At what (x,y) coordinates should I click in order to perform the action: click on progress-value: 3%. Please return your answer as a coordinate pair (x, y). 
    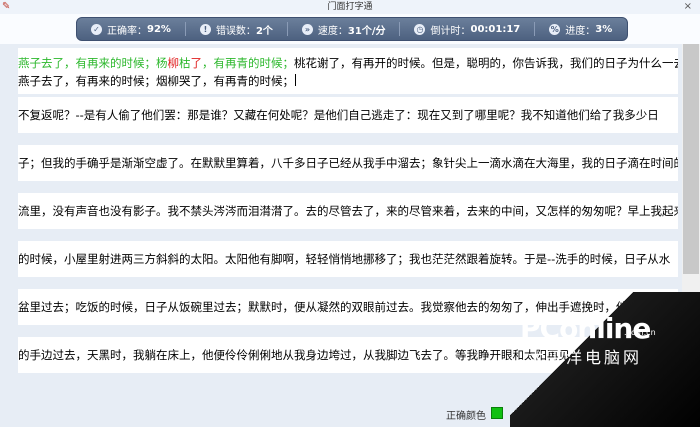
    Looking at the image, I should click on (604, 29).